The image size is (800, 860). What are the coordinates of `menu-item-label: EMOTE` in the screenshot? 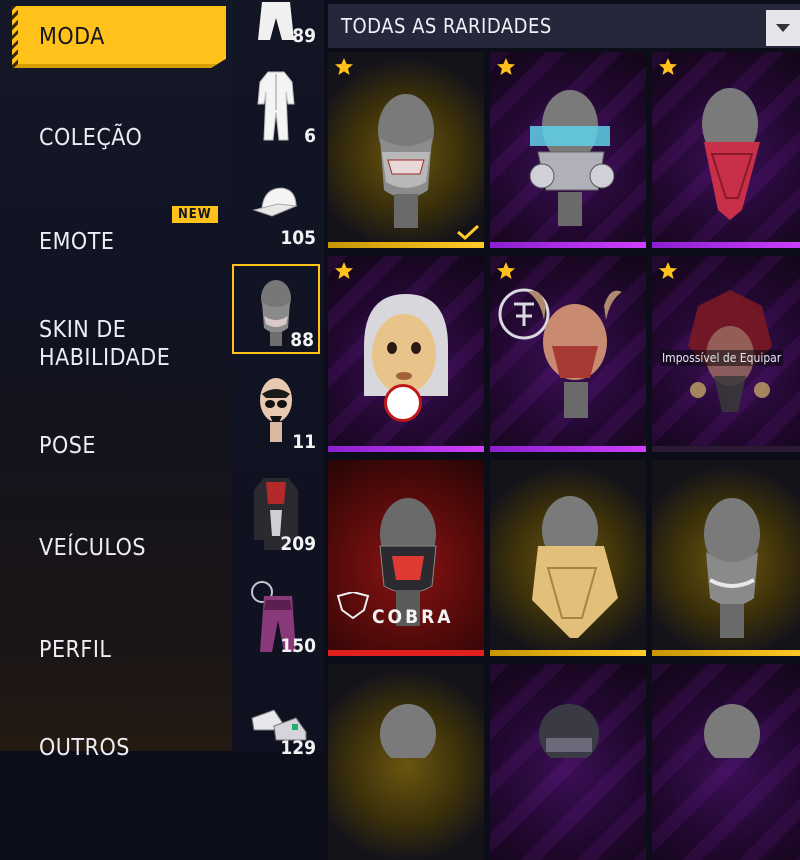 It's located at (77, 242).